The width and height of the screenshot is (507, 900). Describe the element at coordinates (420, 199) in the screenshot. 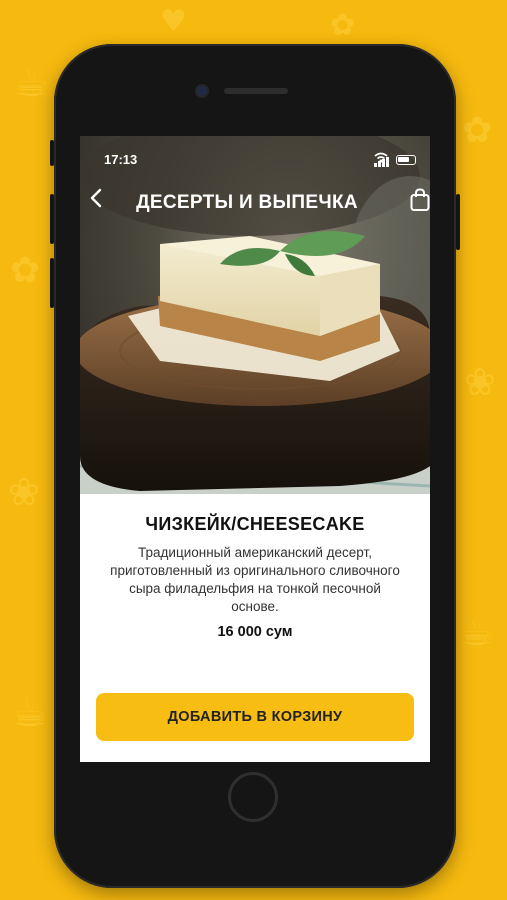

I see `shopping-bag-icon` at that location.